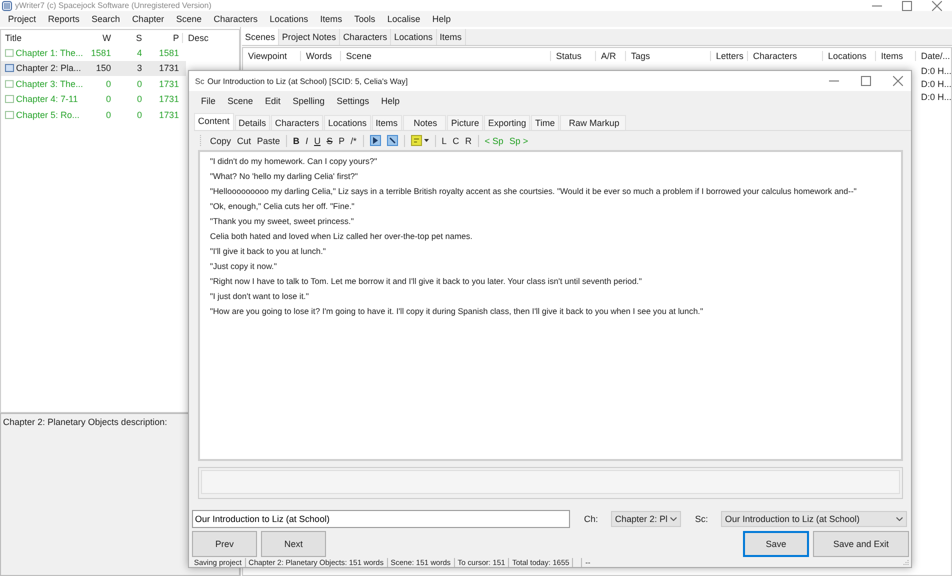  I want to click on resize-grip-icon, so click(906, 562).